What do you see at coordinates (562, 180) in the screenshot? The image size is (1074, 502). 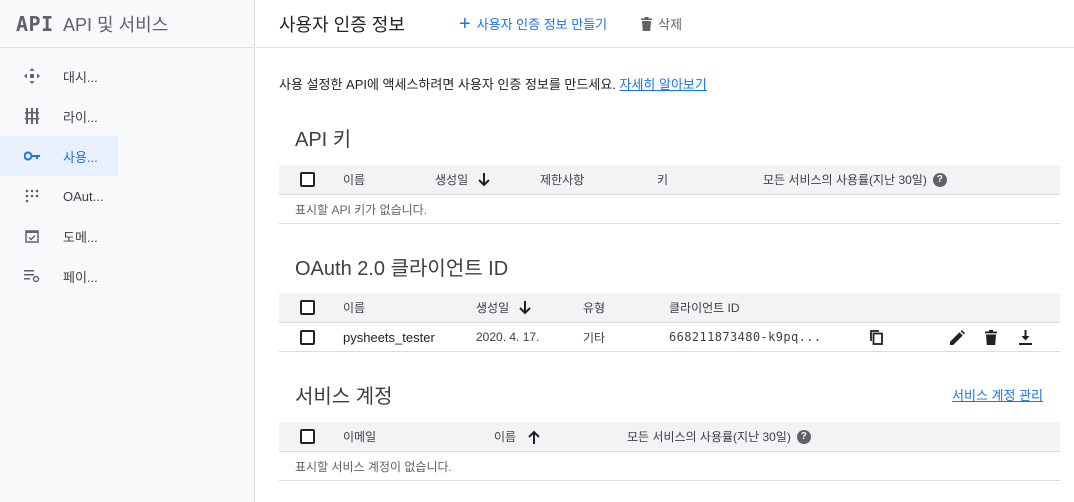 I see `col-restrictions: 제한사항` at bounding box center [562, 180].